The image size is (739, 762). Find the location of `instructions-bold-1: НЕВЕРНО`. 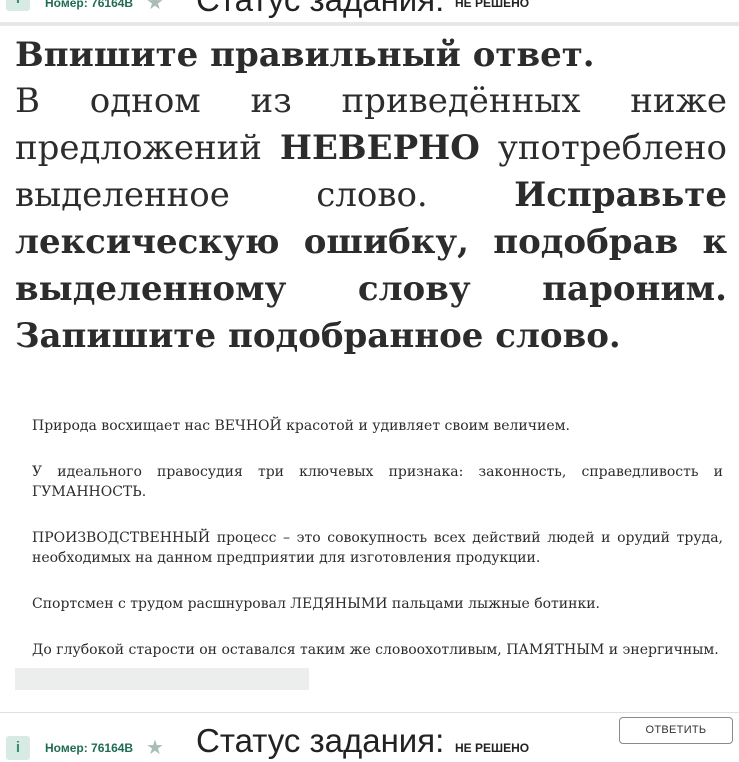

instructions-bold-1: НЕВЕРНО is located at coordinates (379, 148).